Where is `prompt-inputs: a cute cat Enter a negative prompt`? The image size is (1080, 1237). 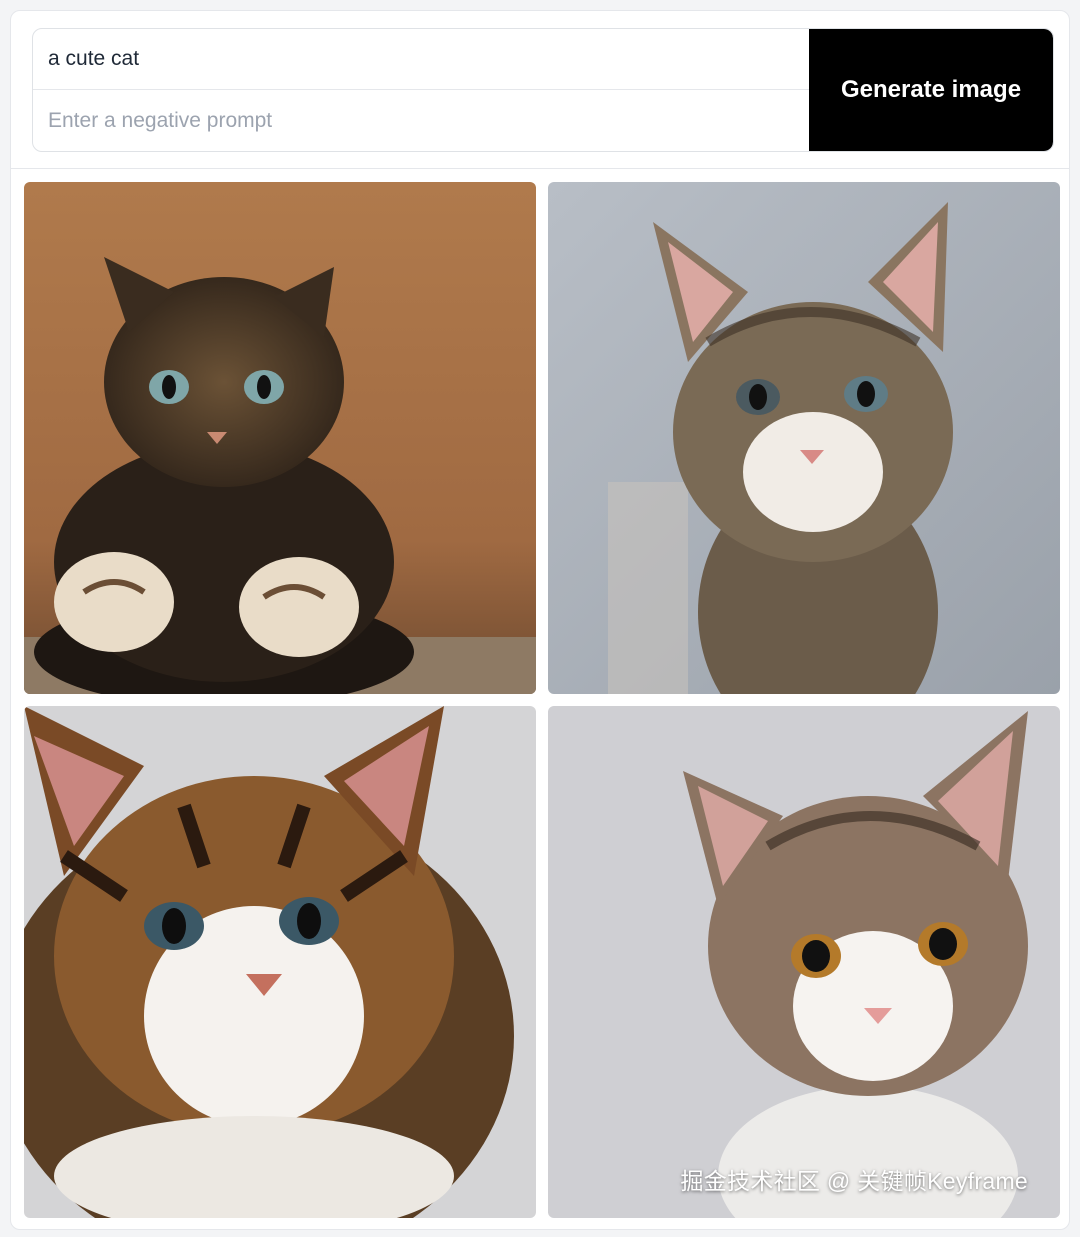 prompt-inputs: a cute cat Enter a negative prompt is located at coordinates (421, 90).